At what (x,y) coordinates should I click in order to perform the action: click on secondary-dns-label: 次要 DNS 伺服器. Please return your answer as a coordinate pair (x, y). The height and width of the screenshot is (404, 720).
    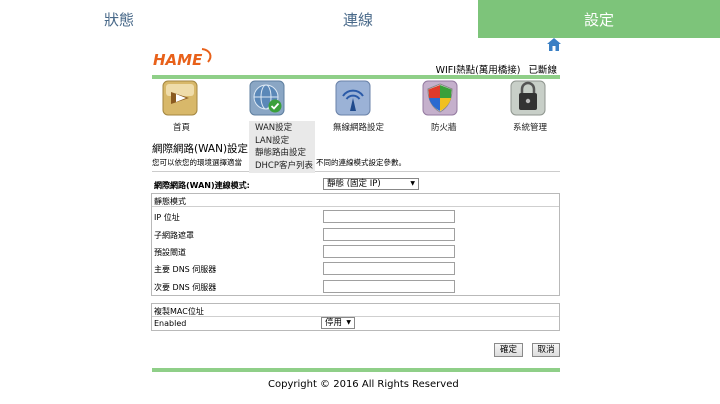
    Looking at the image, I should click on (185, 287).